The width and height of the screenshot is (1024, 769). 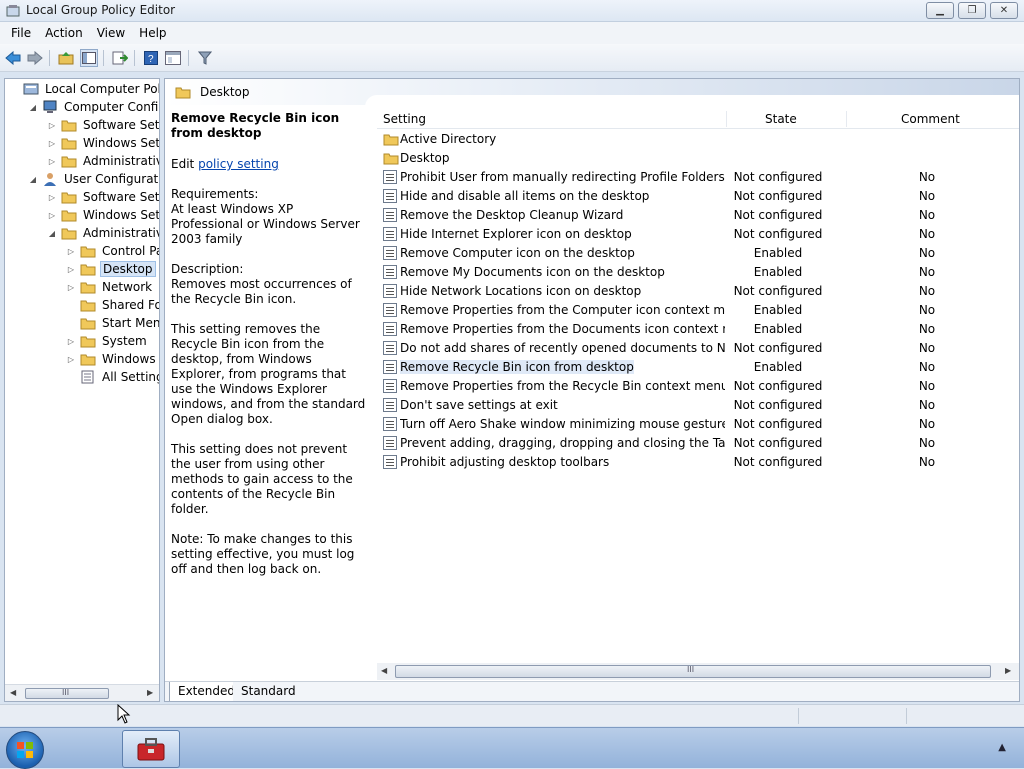 What do you see at coordinates (183, 164) in the screenshot?
I see `edit-prefix: Edit` at bounding box center [183, 164].